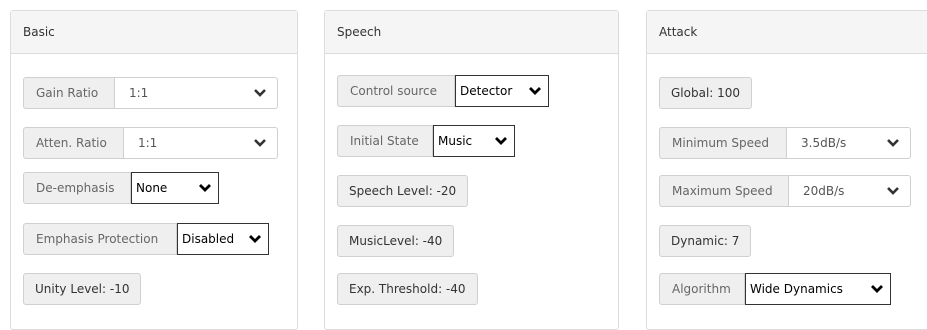 This screenshot has width=927, height=330. Describe the element at coordinates (702, 289) in the screenshot. I see `algorithm-label: Algorithm` at that location.